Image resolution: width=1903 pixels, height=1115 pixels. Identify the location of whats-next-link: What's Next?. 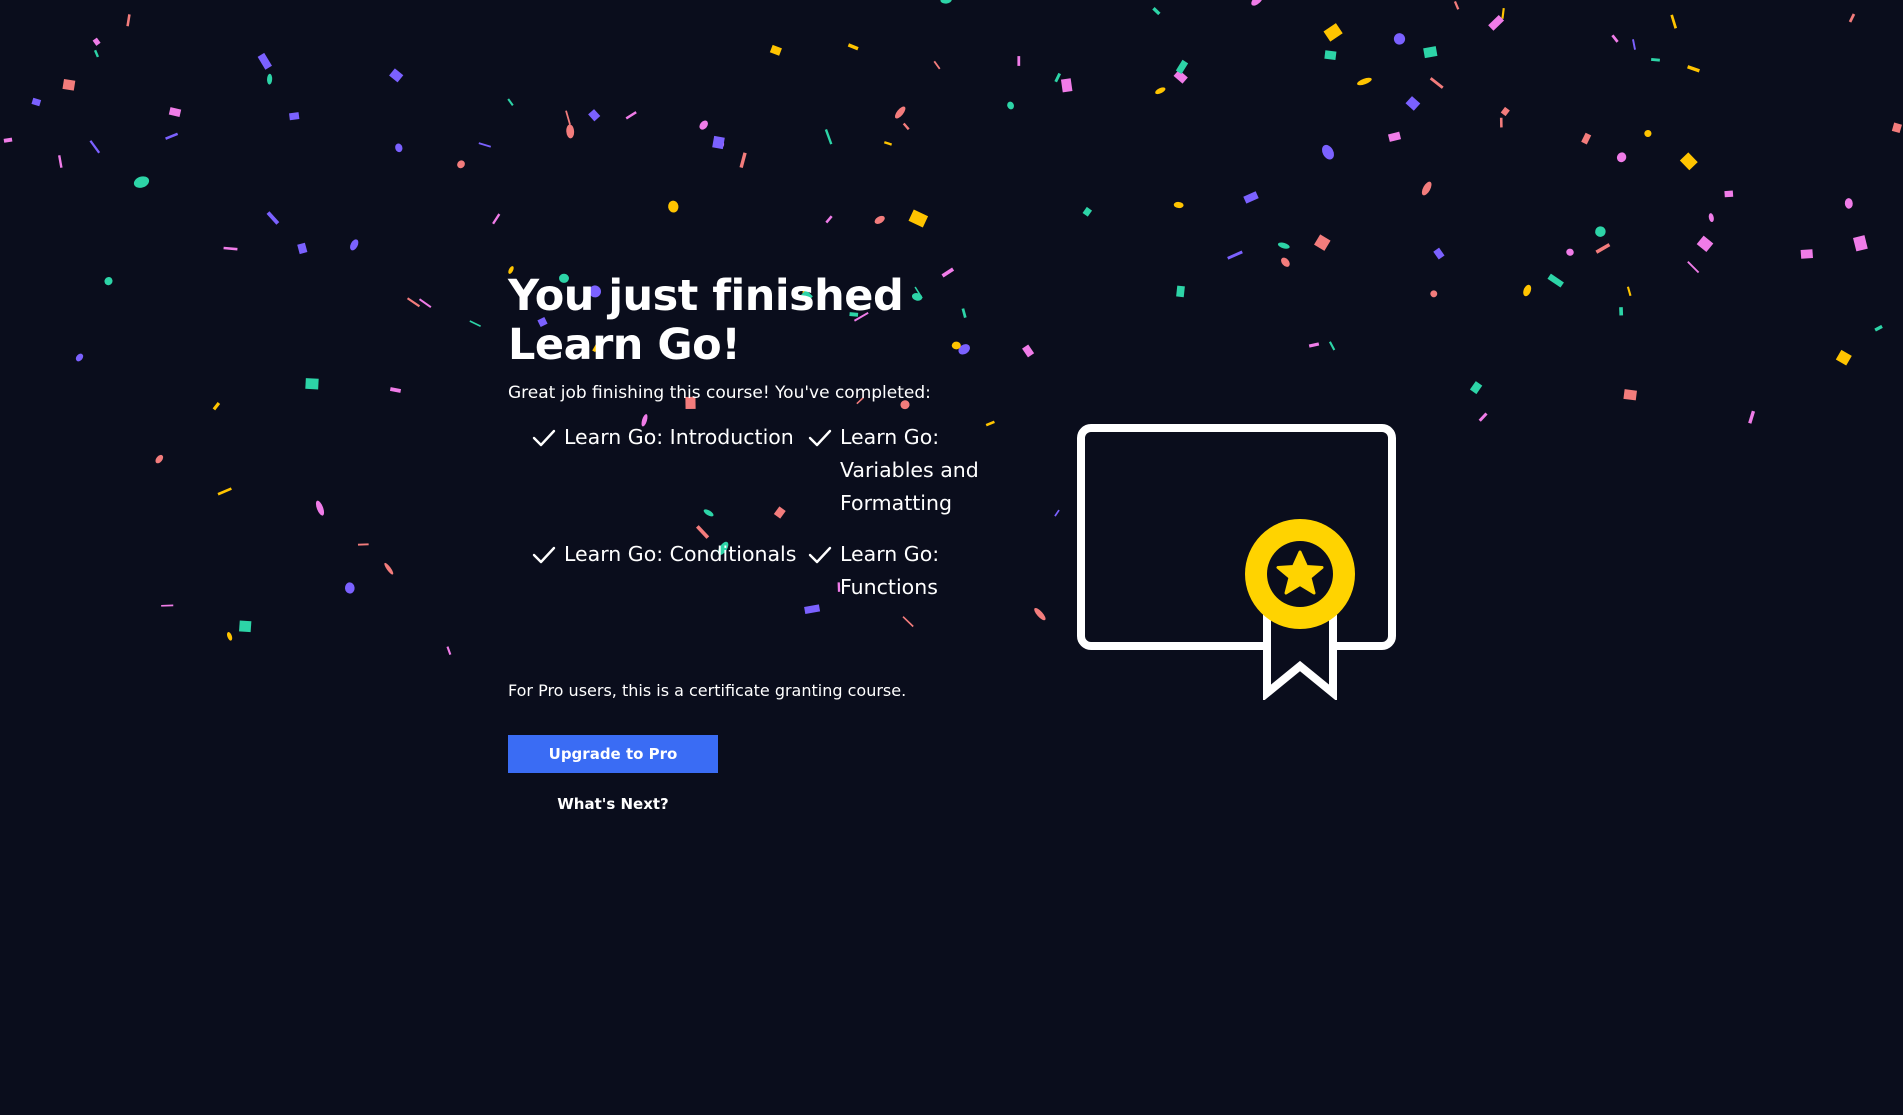
(613, 804).